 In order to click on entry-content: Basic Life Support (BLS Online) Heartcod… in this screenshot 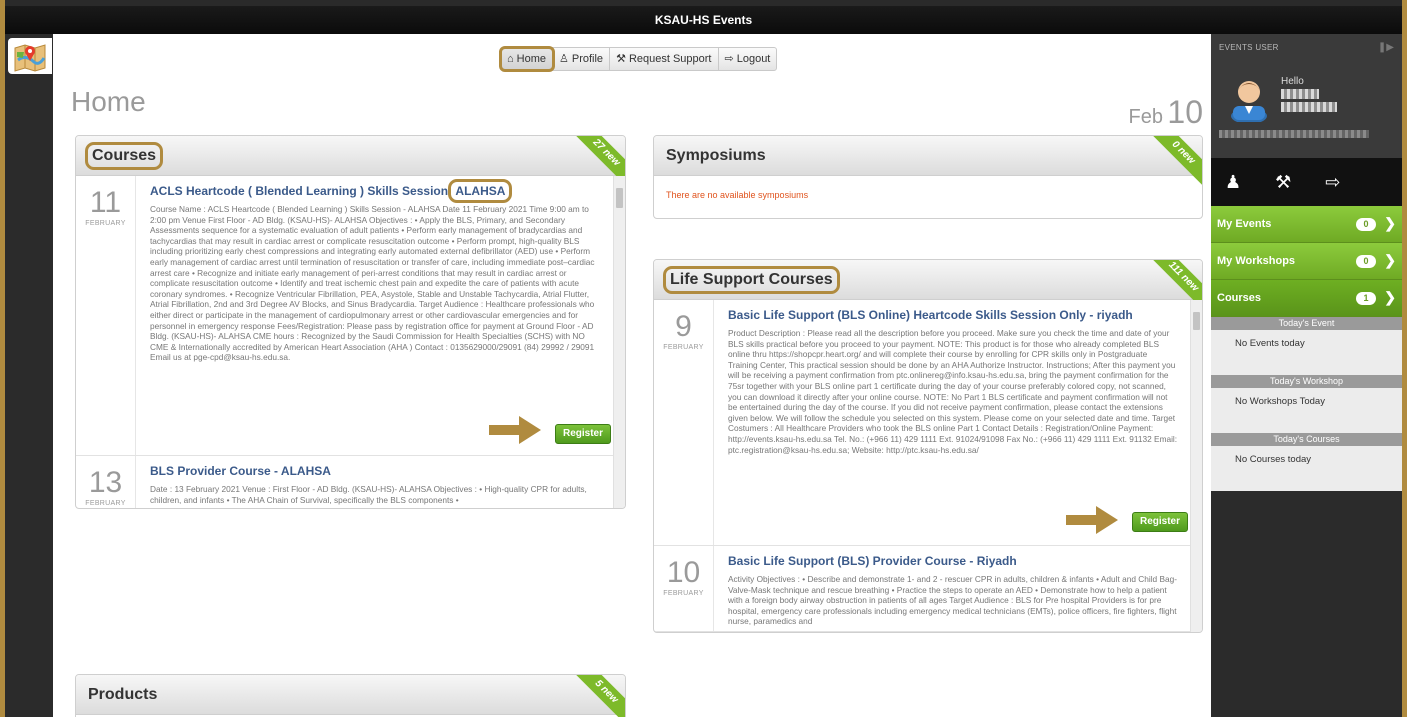, I will do `click(958, 422)`.